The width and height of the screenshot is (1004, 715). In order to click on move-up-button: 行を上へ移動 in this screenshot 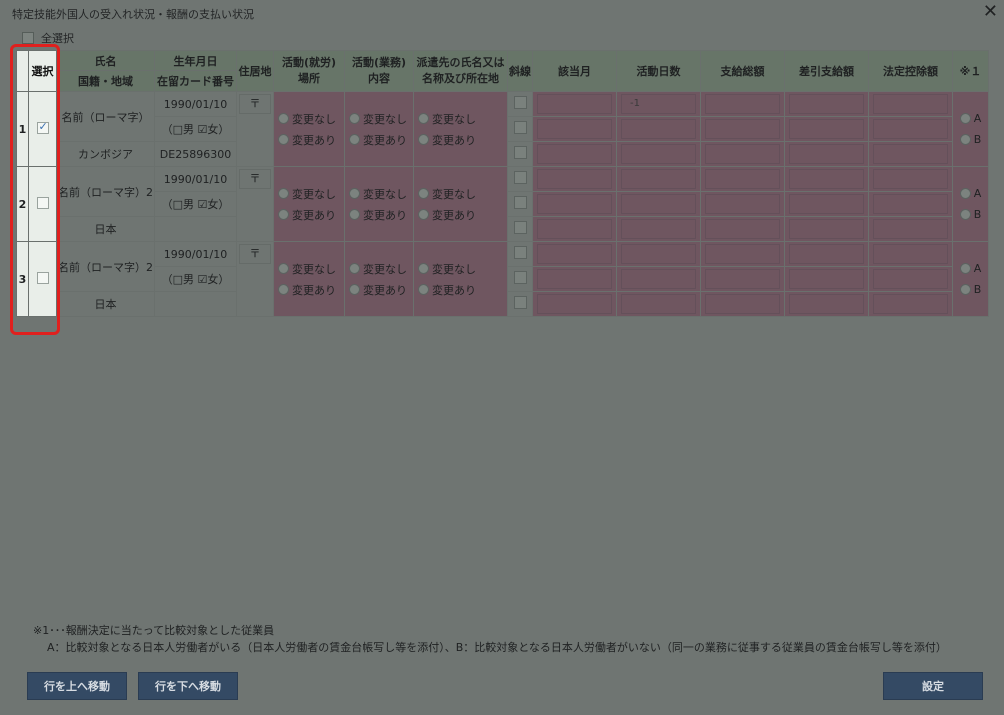, I will do `click(77, 686)`.